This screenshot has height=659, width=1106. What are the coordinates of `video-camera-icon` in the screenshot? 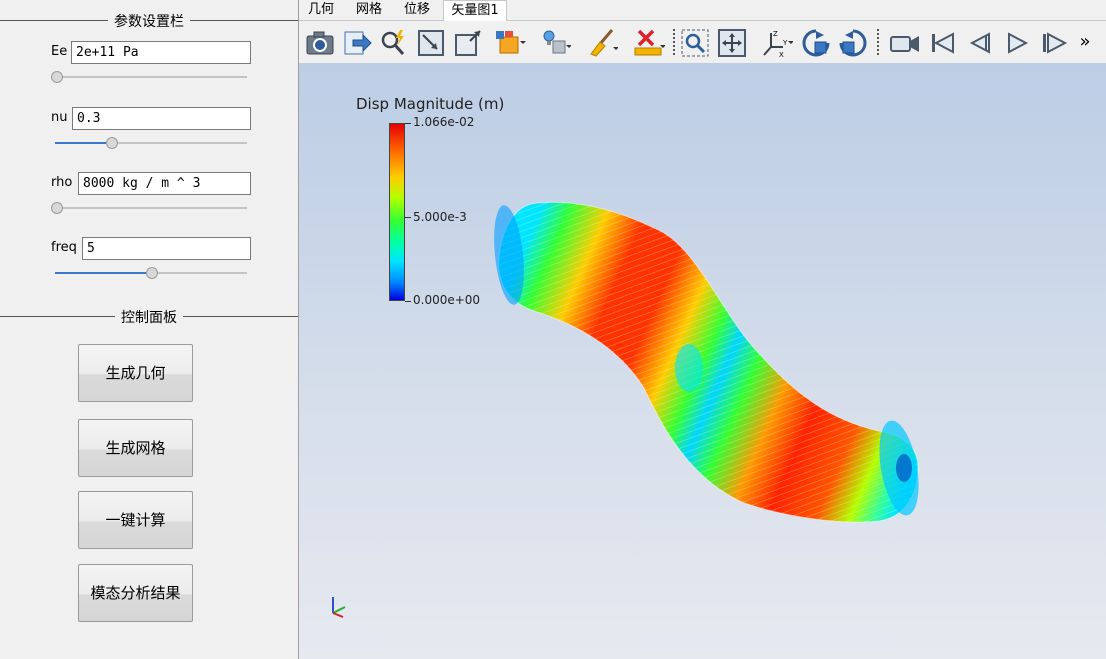 It's located at (905, 43).